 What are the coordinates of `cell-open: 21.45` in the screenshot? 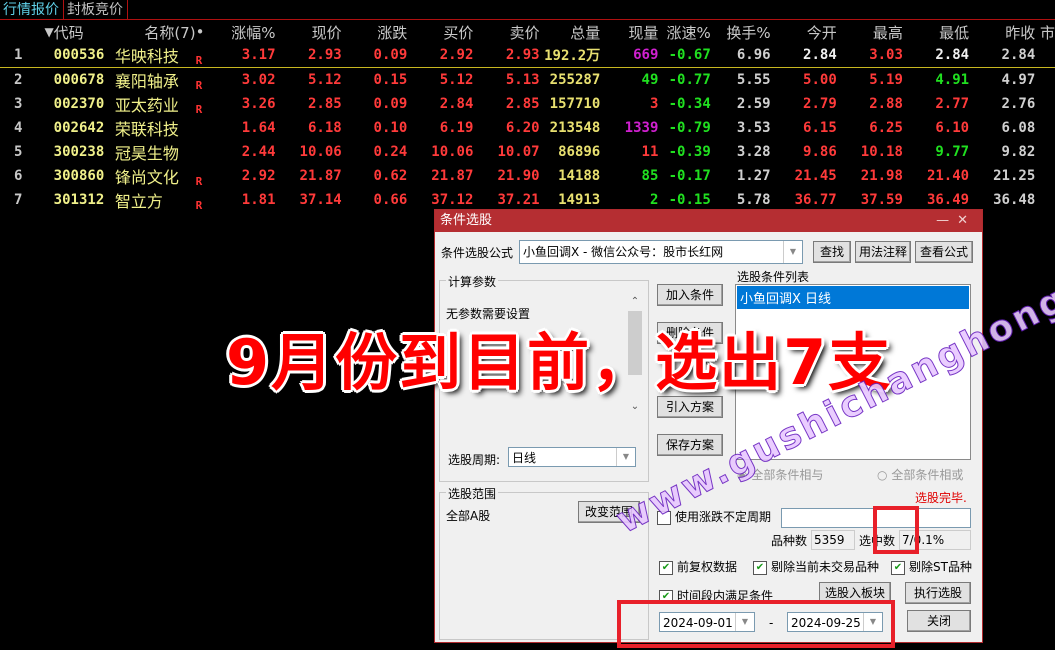 It's located at (815, 176).